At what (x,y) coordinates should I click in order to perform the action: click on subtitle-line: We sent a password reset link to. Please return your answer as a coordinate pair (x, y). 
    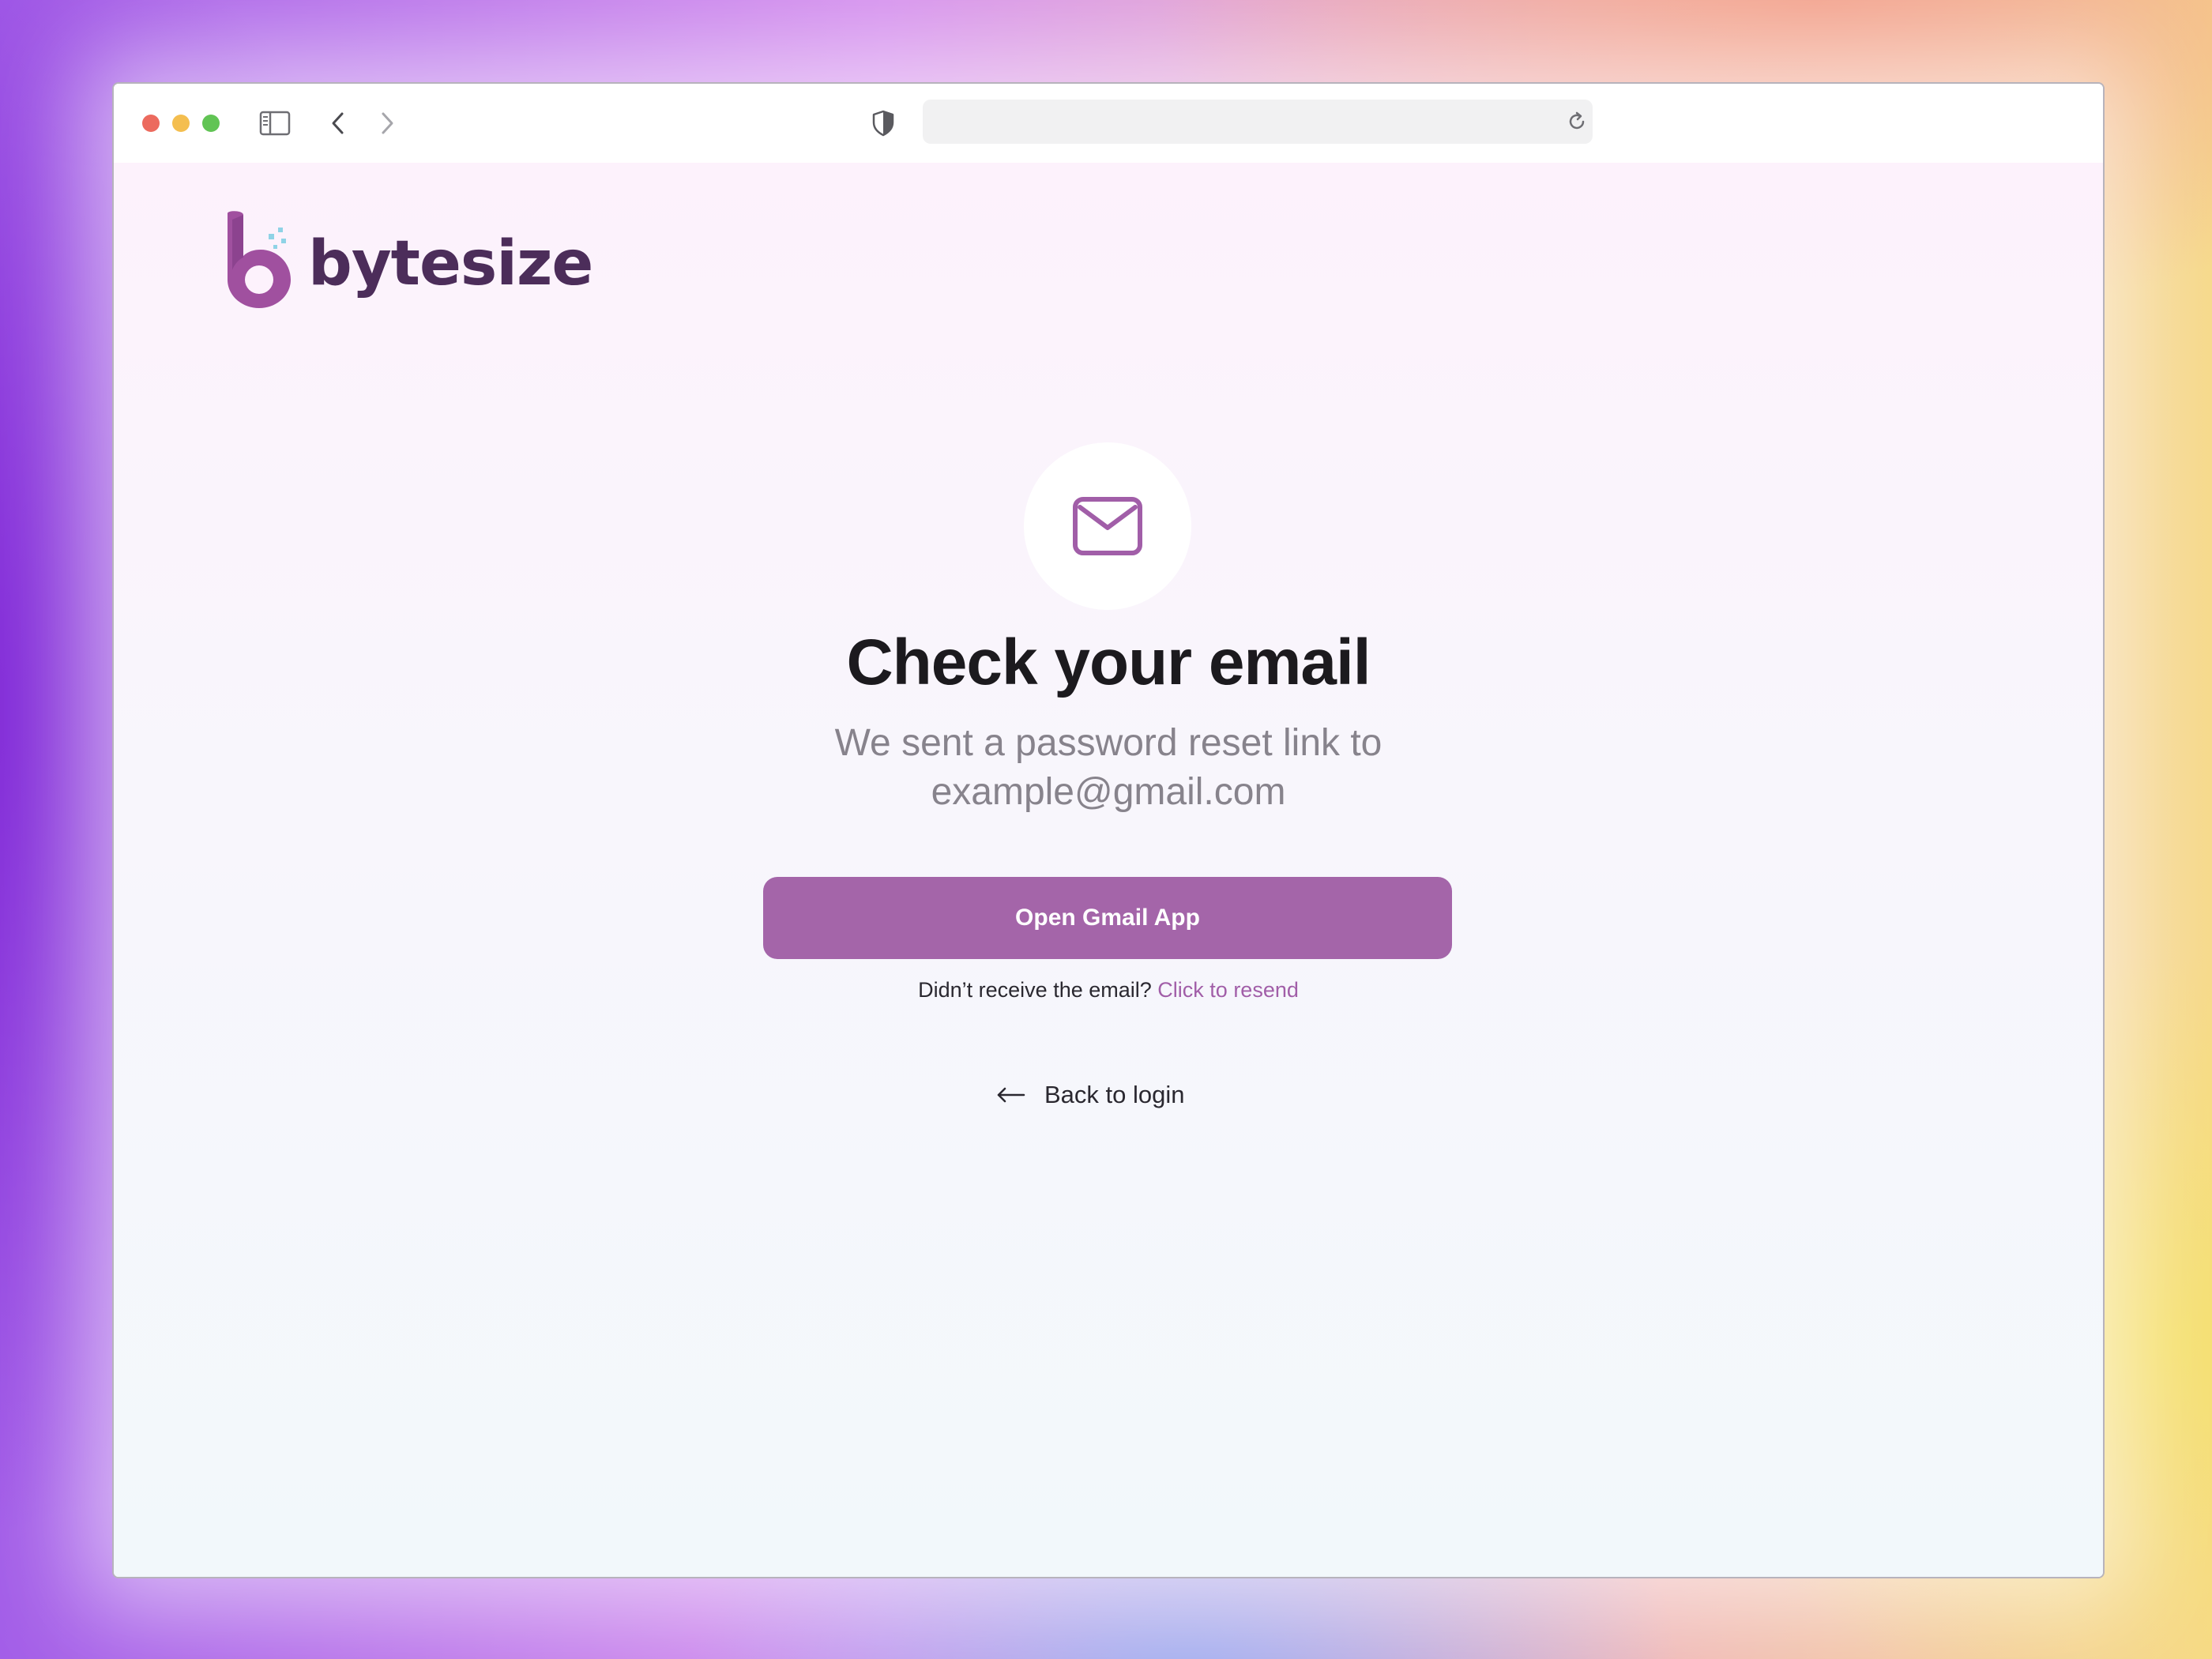
    Looking at the image, I should click on (1108, 743).